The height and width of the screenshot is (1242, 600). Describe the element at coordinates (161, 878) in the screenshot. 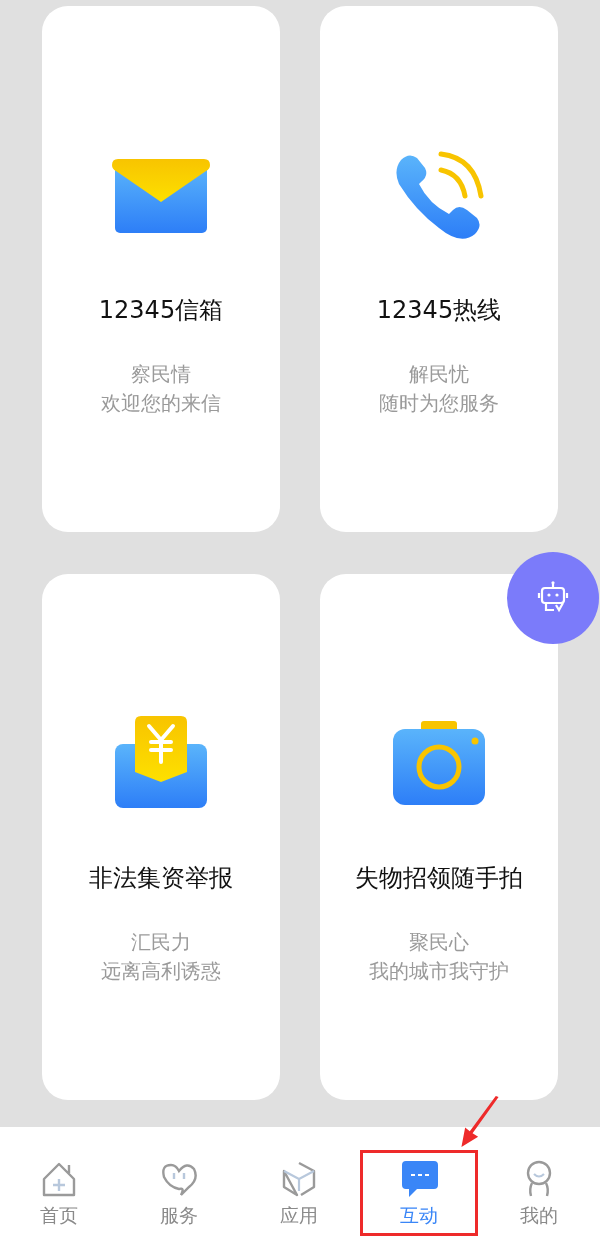

I see `card-title: 非法集资举报` at that location.